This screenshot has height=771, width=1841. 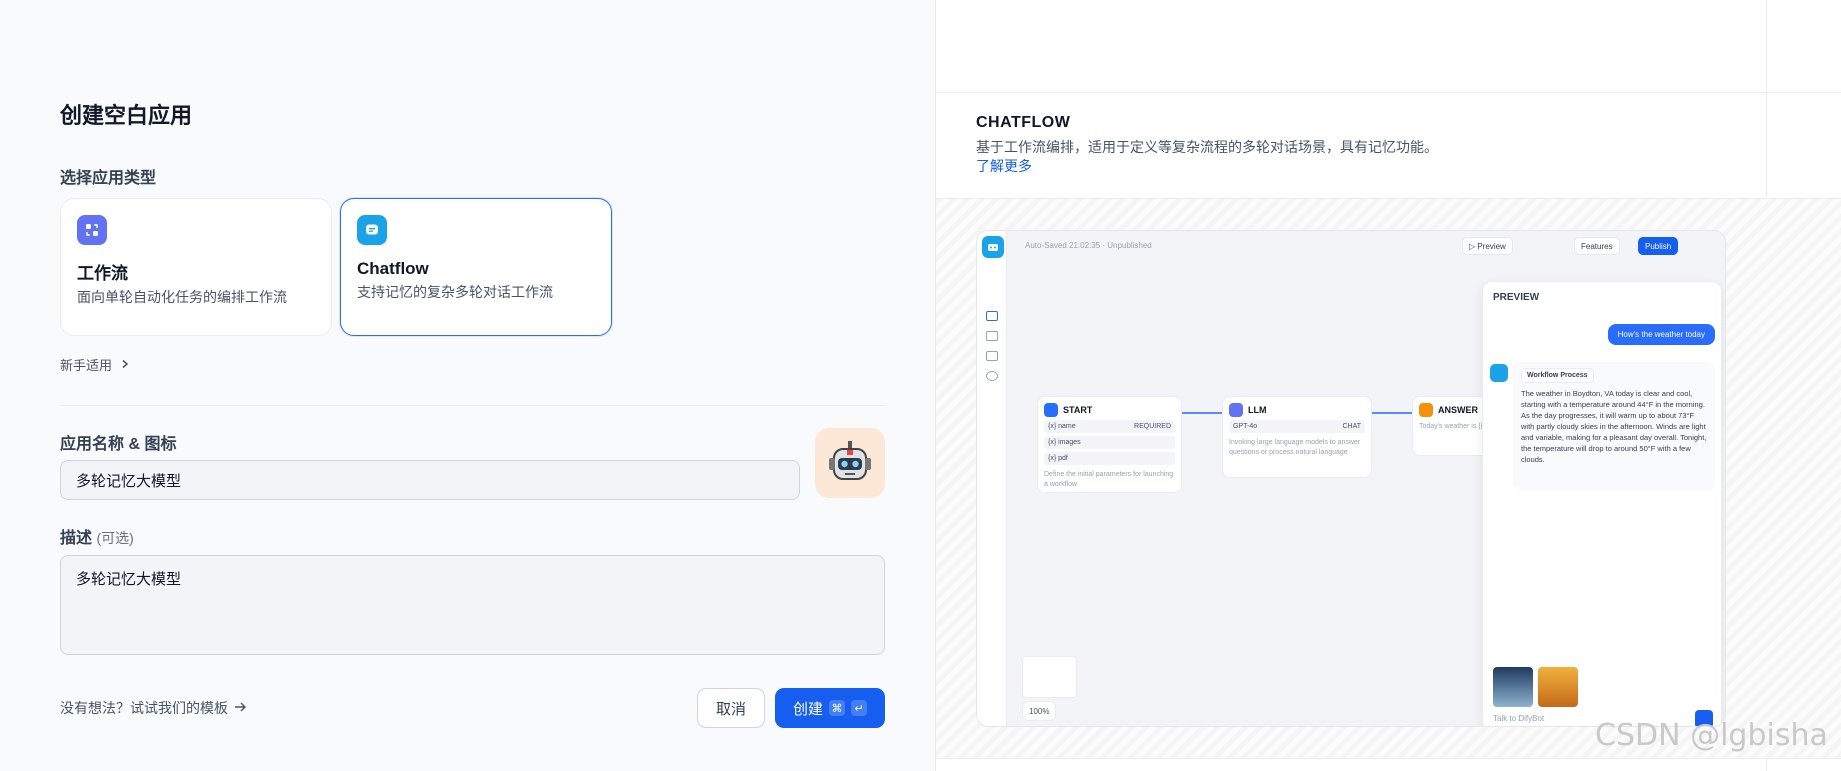 What do you see at coordinates (1064, 442) in the screenshot?
I see `var-images: {x} images` at bounding box center [1064, 442].